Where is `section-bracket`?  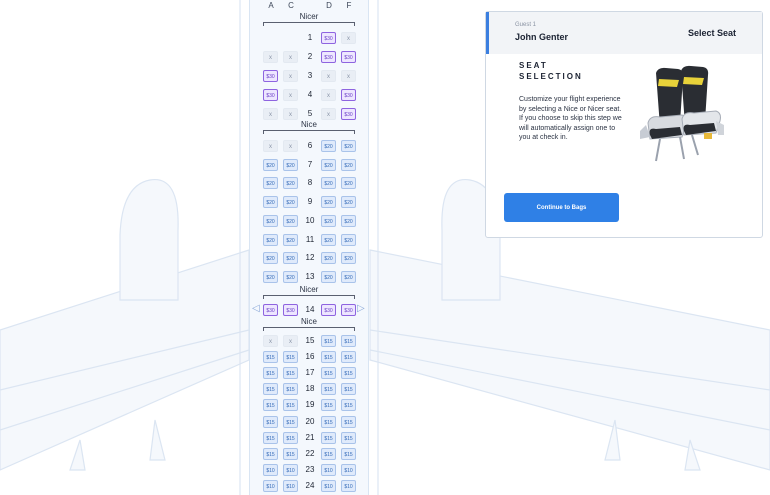 section-bracket is located at coordinates (309, 132).